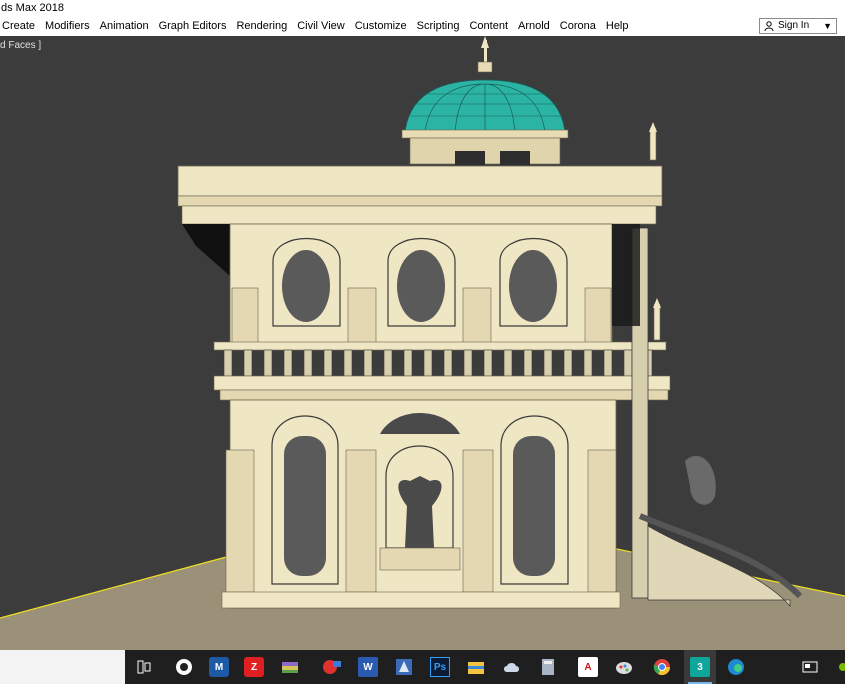 The height and width of the screenshot is (684, 845). Describe the element at coordinates (700, 667) in the screenshot. I see `3dsmax-icon: 3` at that location.